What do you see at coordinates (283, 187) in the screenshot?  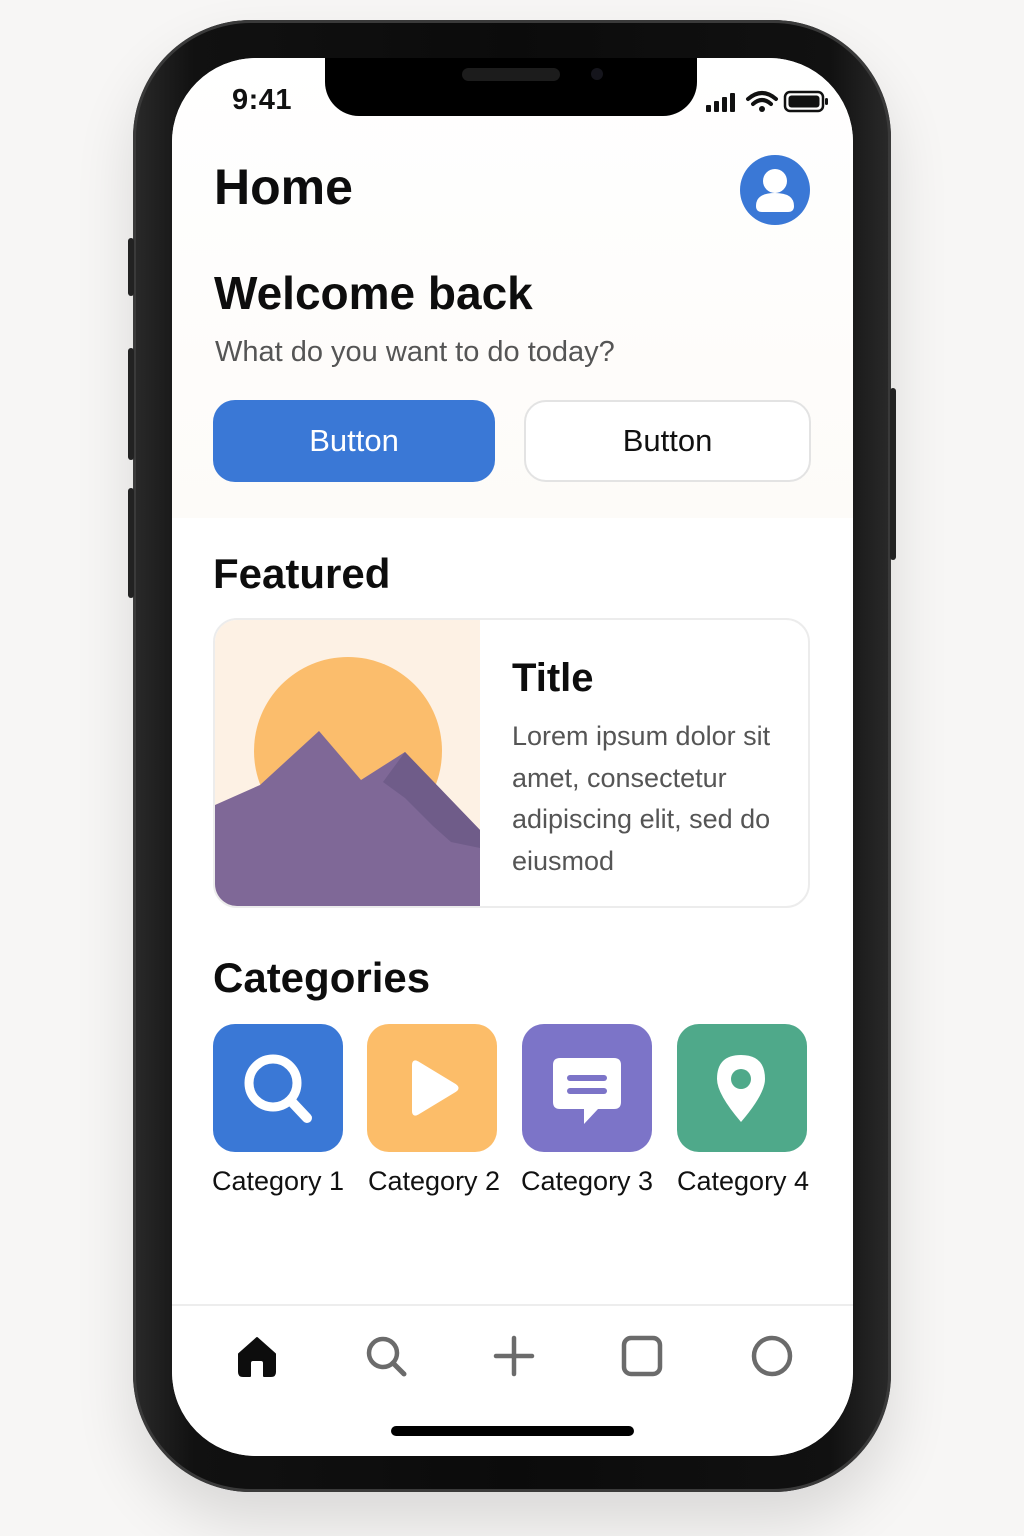 I see `page-title: Home` at bounding box center [283, 187].